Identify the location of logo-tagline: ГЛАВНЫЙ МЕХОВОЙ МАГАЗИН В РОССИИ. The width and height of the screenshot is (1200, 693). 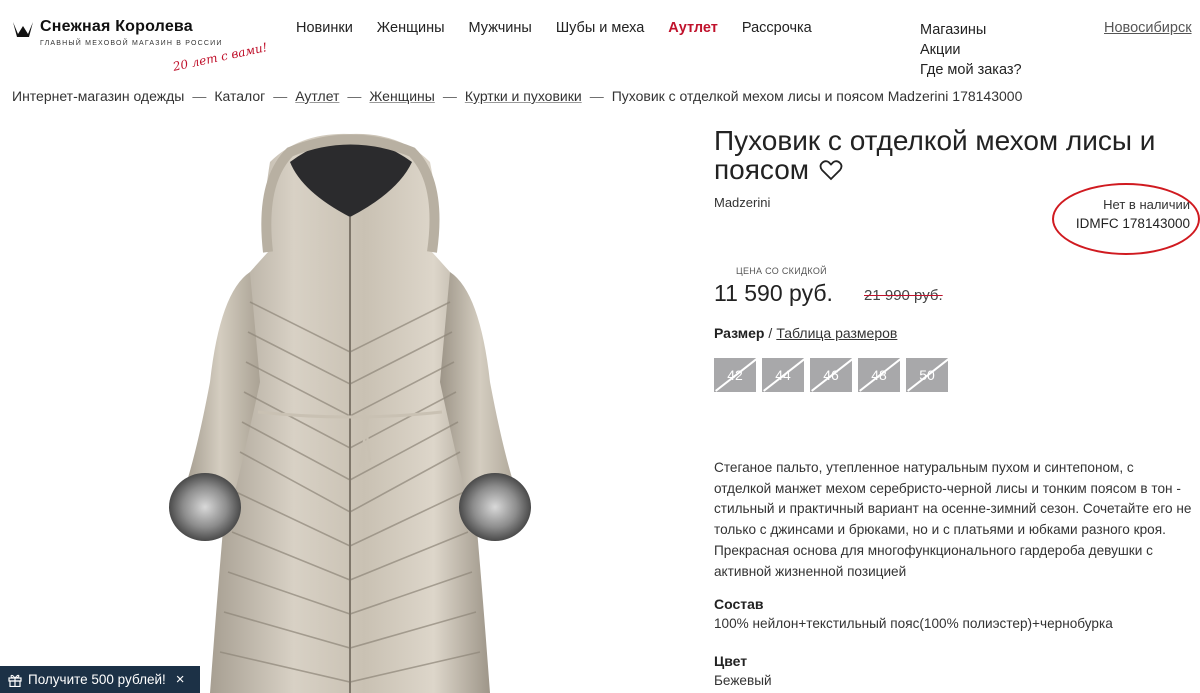
(131, 43).